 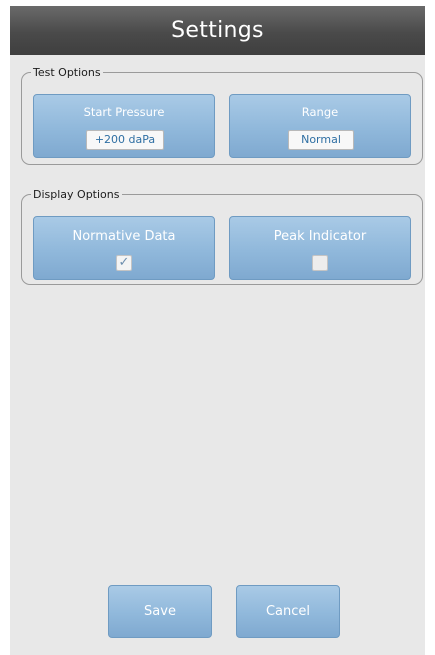 I want to click on page-title: Settings, so click(x=217, y=30).